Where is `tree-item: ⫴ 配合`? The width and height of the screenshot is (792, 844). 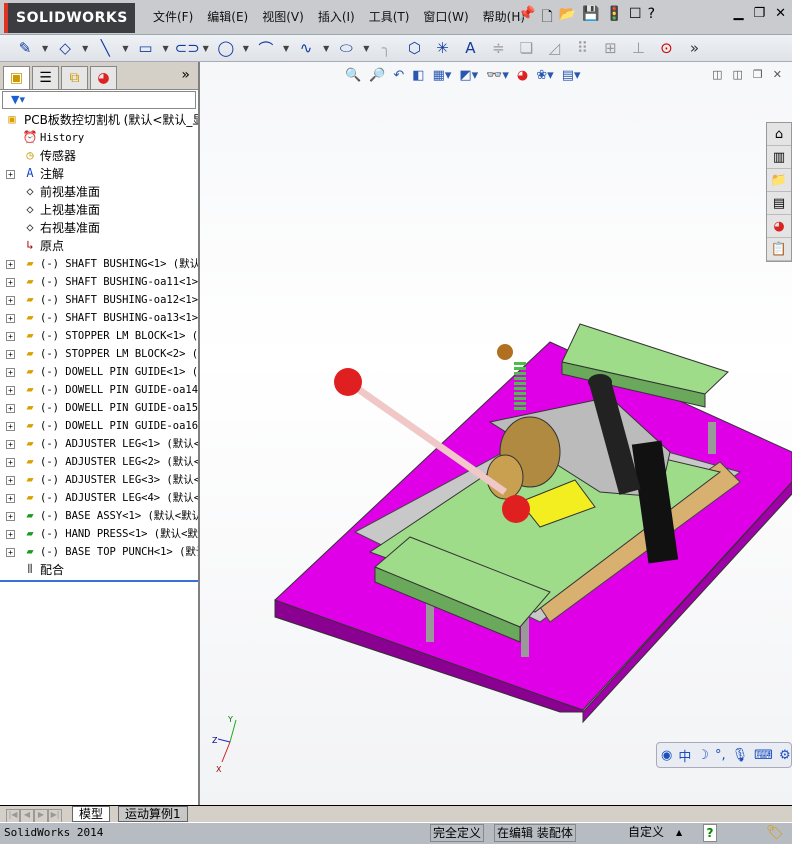 tree-item: ⫴ 配合 is located at coordinates (99, 570).